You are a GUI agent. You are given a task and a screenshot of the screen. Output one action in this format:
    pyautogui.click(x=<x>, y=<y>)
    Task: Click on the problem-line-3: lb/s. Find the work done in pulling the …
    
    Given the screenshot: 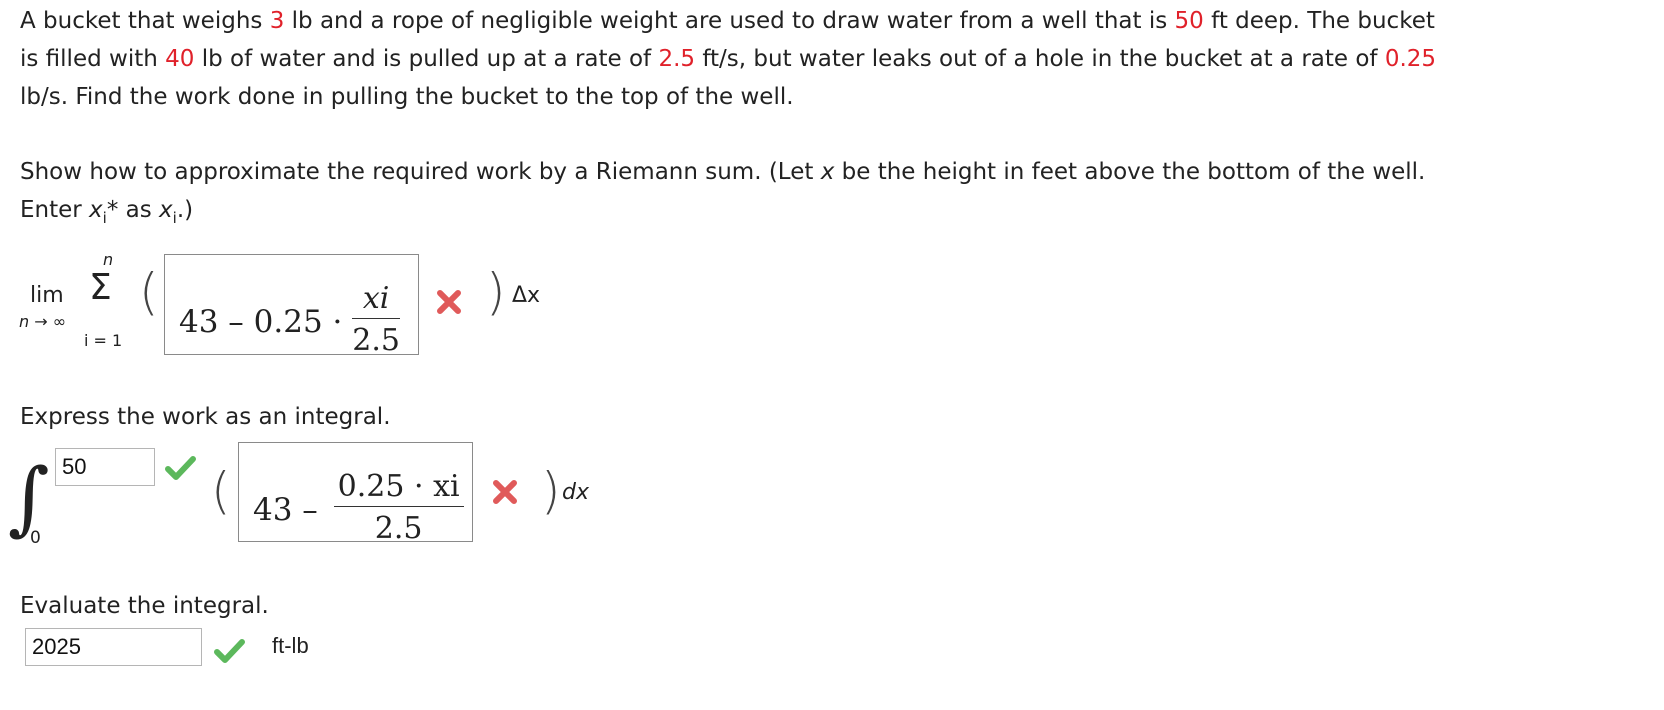 What is the action you would take?
    pyautogui.click(x=407, y=97)
    